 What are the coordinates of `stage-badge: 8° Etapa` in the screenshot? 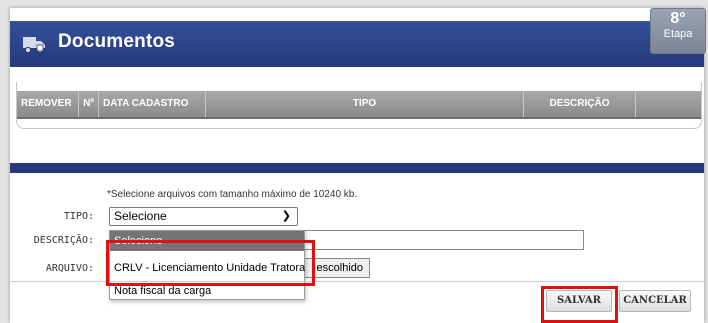 It's located at (678, 31).